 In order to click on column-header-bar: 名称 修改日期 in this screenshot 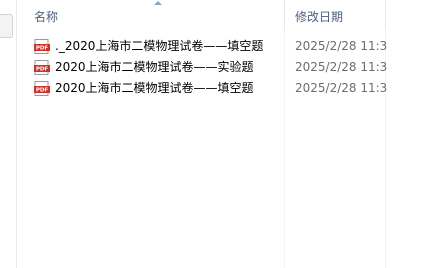, I will do `click(232, 15)`.